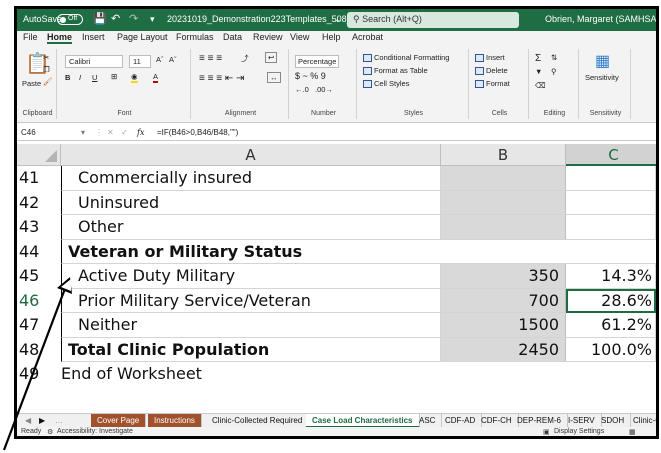 Image resolution: width=661 pixels, height=453 pixels. Describe the element at coordinates (317, 61) in the screenshot. I see `number-format-select: Percentage` at that location.